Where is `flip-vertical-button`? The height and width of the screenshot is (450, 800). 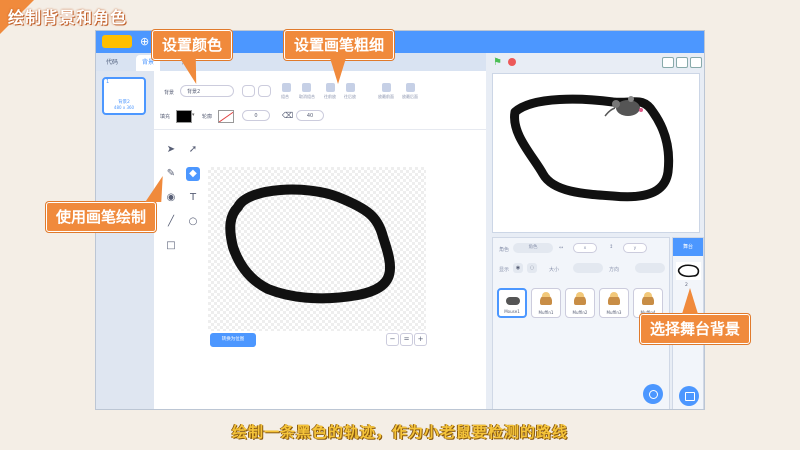
flip-vertical-button is located at coordinates (264, 91).